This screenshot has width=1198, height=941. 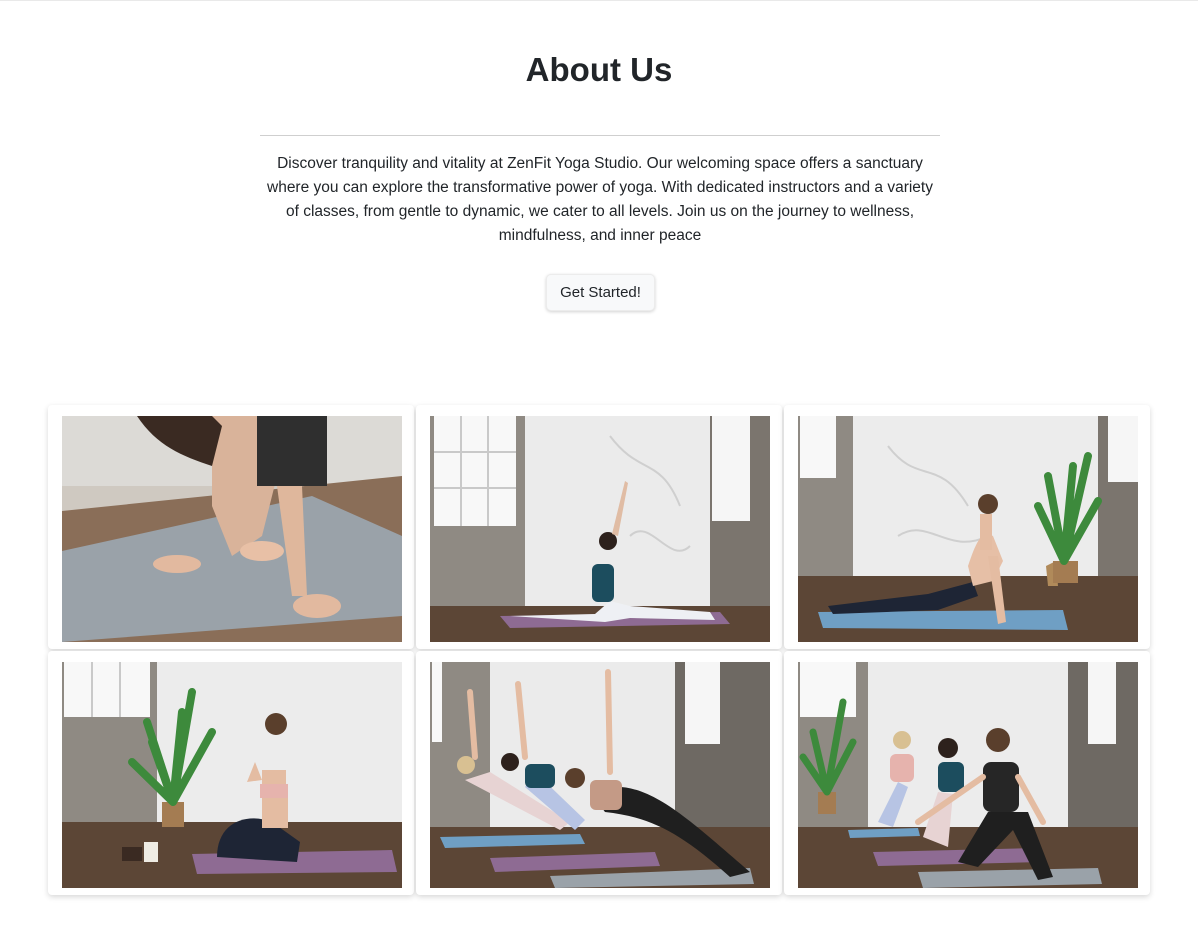 I want to click on hands-on-mat-photo, so click(x=232, y=529).